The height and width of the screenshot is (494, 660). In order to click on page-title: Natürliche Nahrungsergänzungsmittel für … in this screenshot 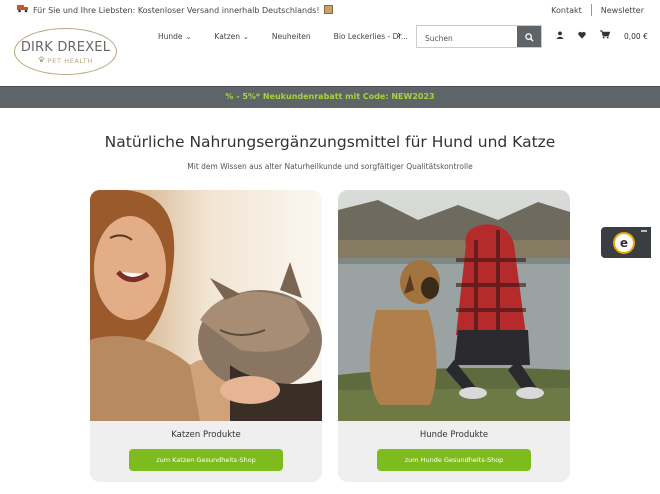, I will do `click(330, 142)`.